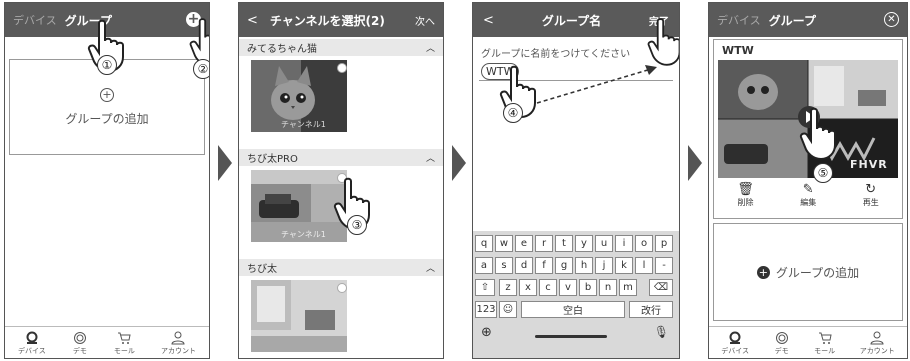 Image resolution: width=910 pixels, height=361 pixels. I want to click on key-j: j, so click(604, 265).